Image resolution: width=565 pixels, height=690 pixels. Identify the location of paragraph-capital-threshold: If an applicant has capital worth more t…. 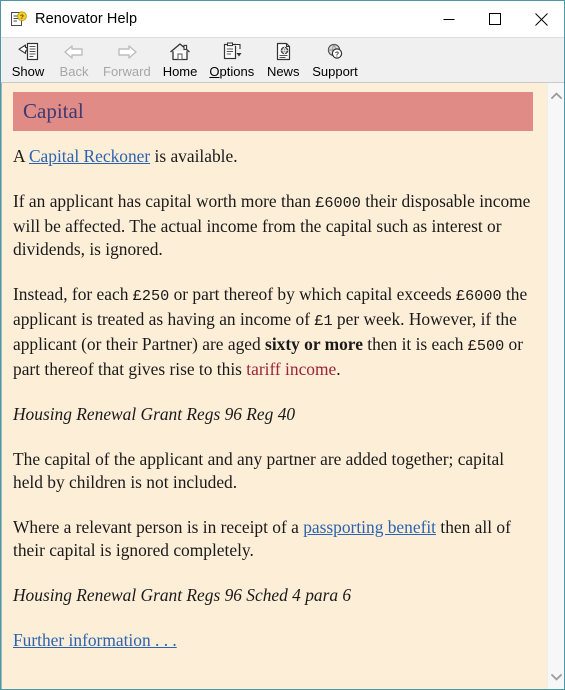
(273, 225).